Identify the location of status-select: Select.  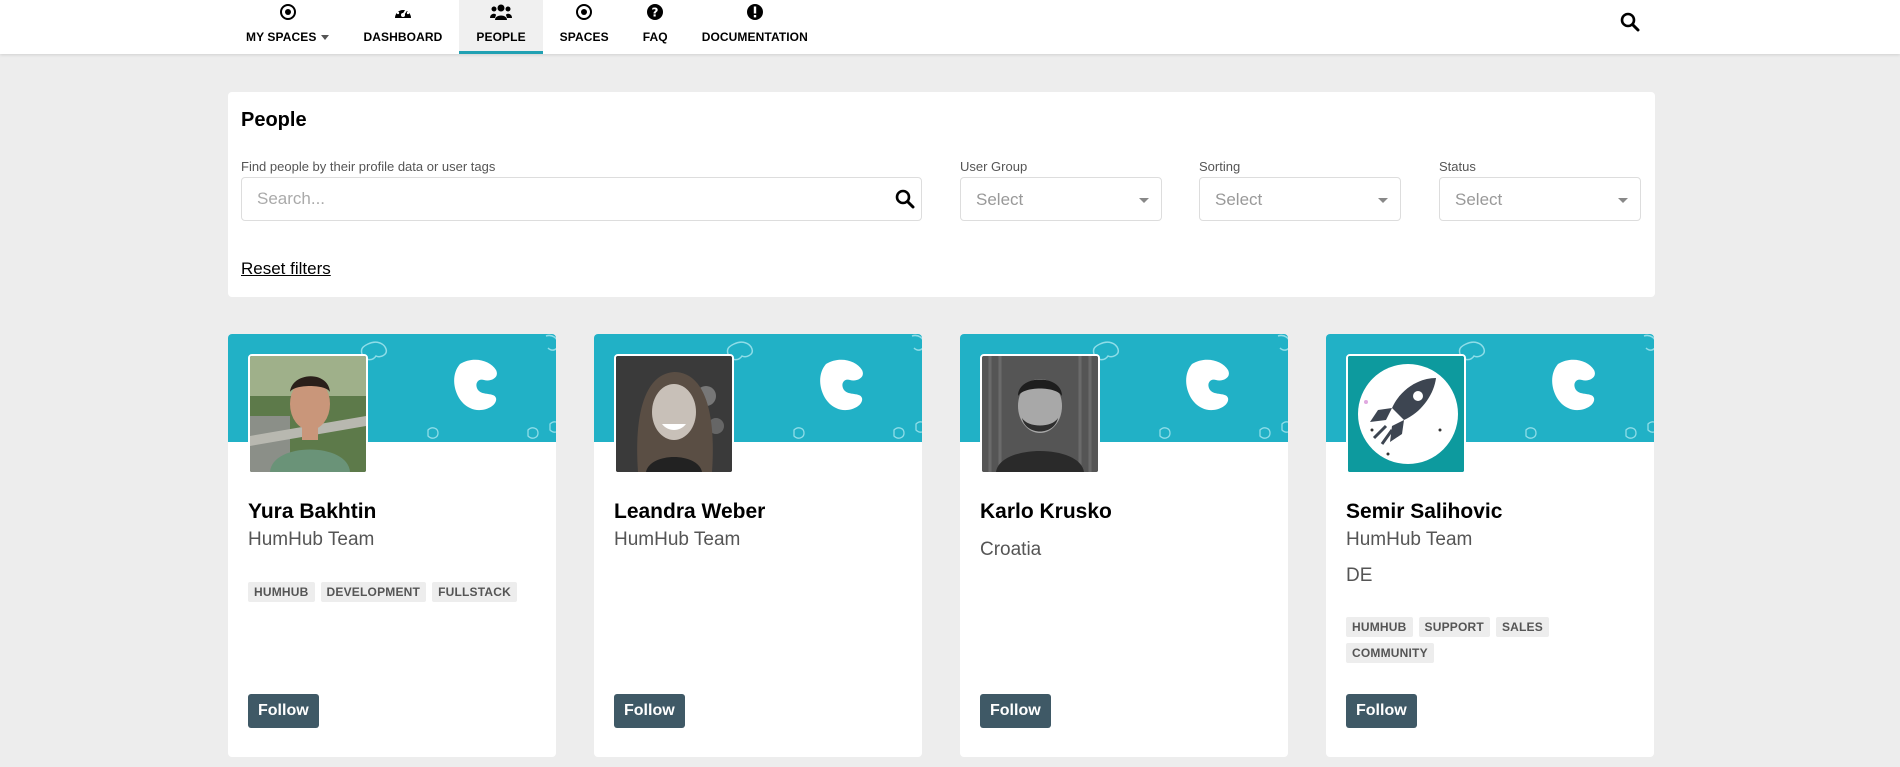
(1540, 199).